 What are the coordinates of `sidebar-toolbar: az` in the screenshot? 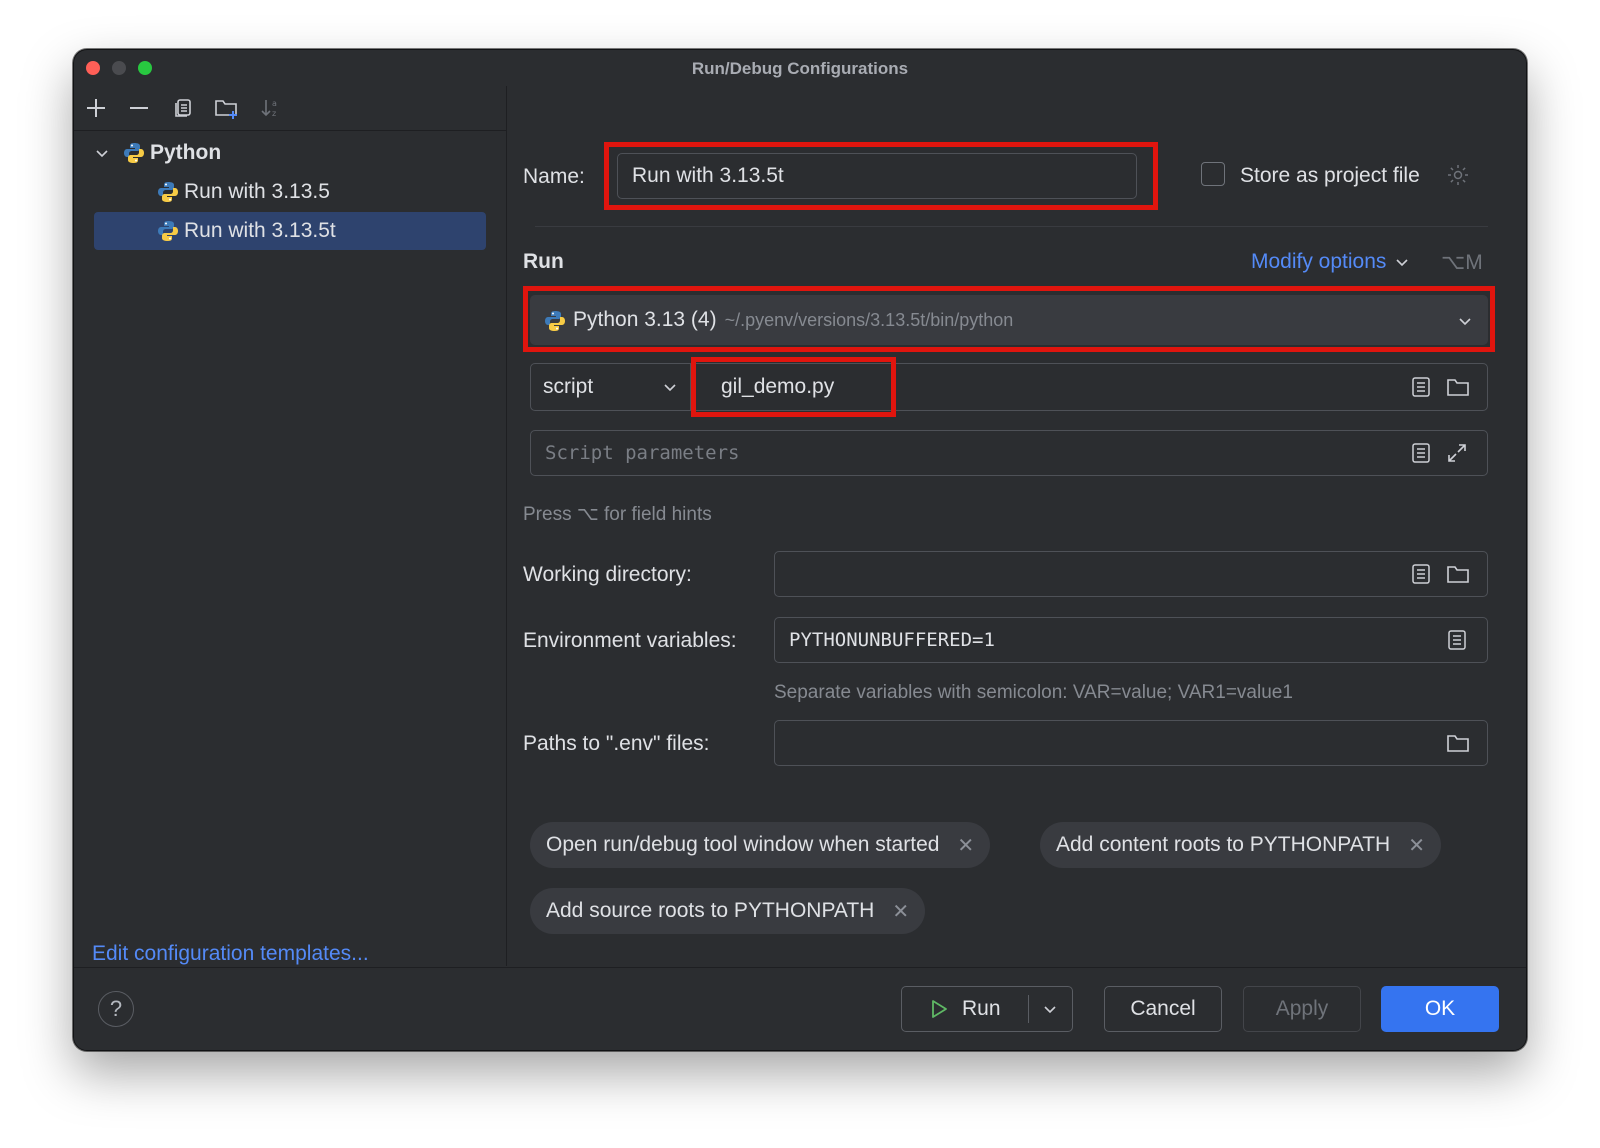 It's located at (290, 108).